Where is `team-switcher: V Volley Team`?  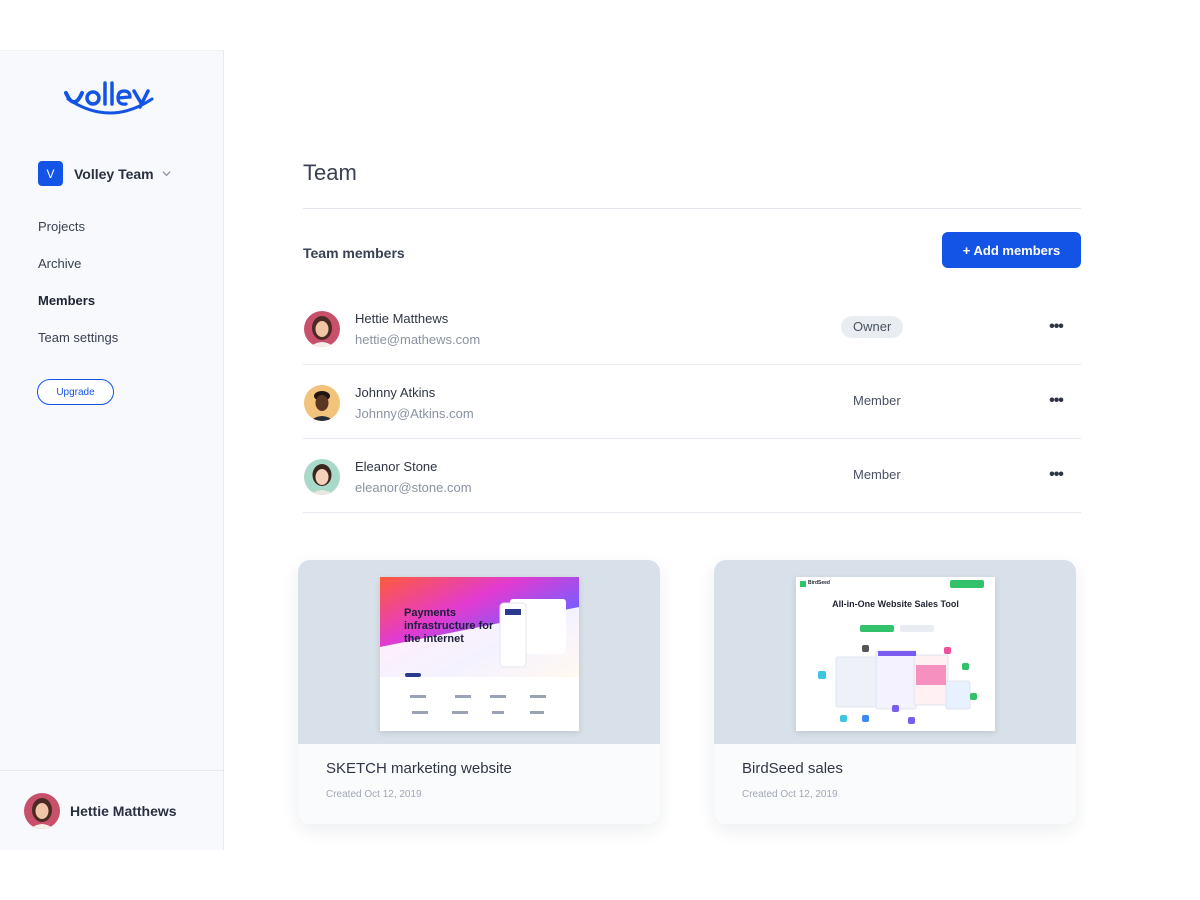 team-switcher: V Volley Team is located at coordinates (104, 173).